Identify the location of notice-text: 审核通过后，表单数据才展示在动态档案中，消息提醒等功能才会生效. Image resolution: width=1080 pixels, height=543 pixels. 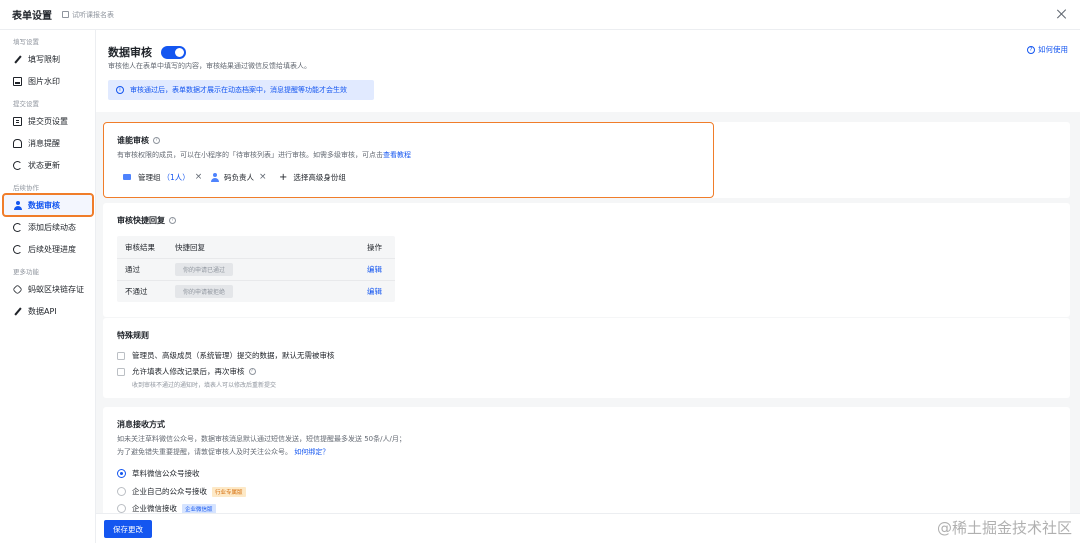
(238, 90).